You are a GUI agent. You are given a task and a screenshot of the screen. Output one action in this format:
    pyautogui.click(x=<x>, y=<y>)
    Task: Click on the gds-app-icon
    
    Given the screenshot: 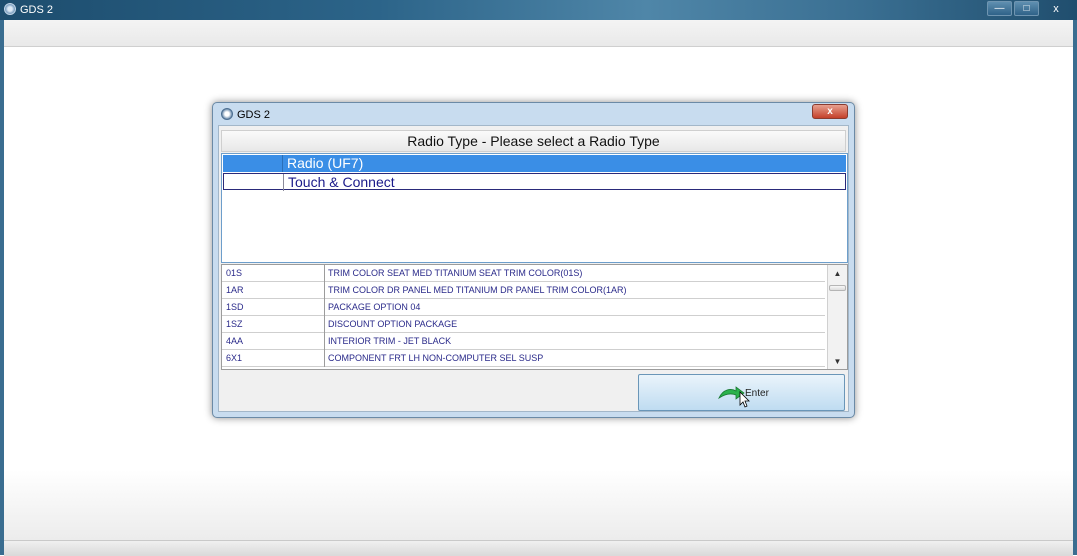 What is the action you would take?
    pyautogui.click(x=10, y=9)
    